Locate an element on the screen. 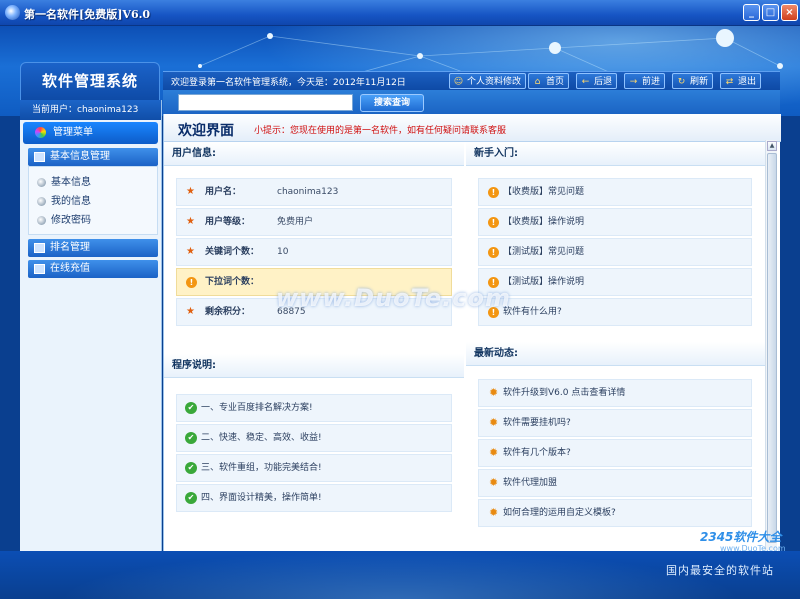 The height and width of the screenshot is (599, 800). user-info-row: ★用户名：chaonima123 is located at coordinates (314, 192).